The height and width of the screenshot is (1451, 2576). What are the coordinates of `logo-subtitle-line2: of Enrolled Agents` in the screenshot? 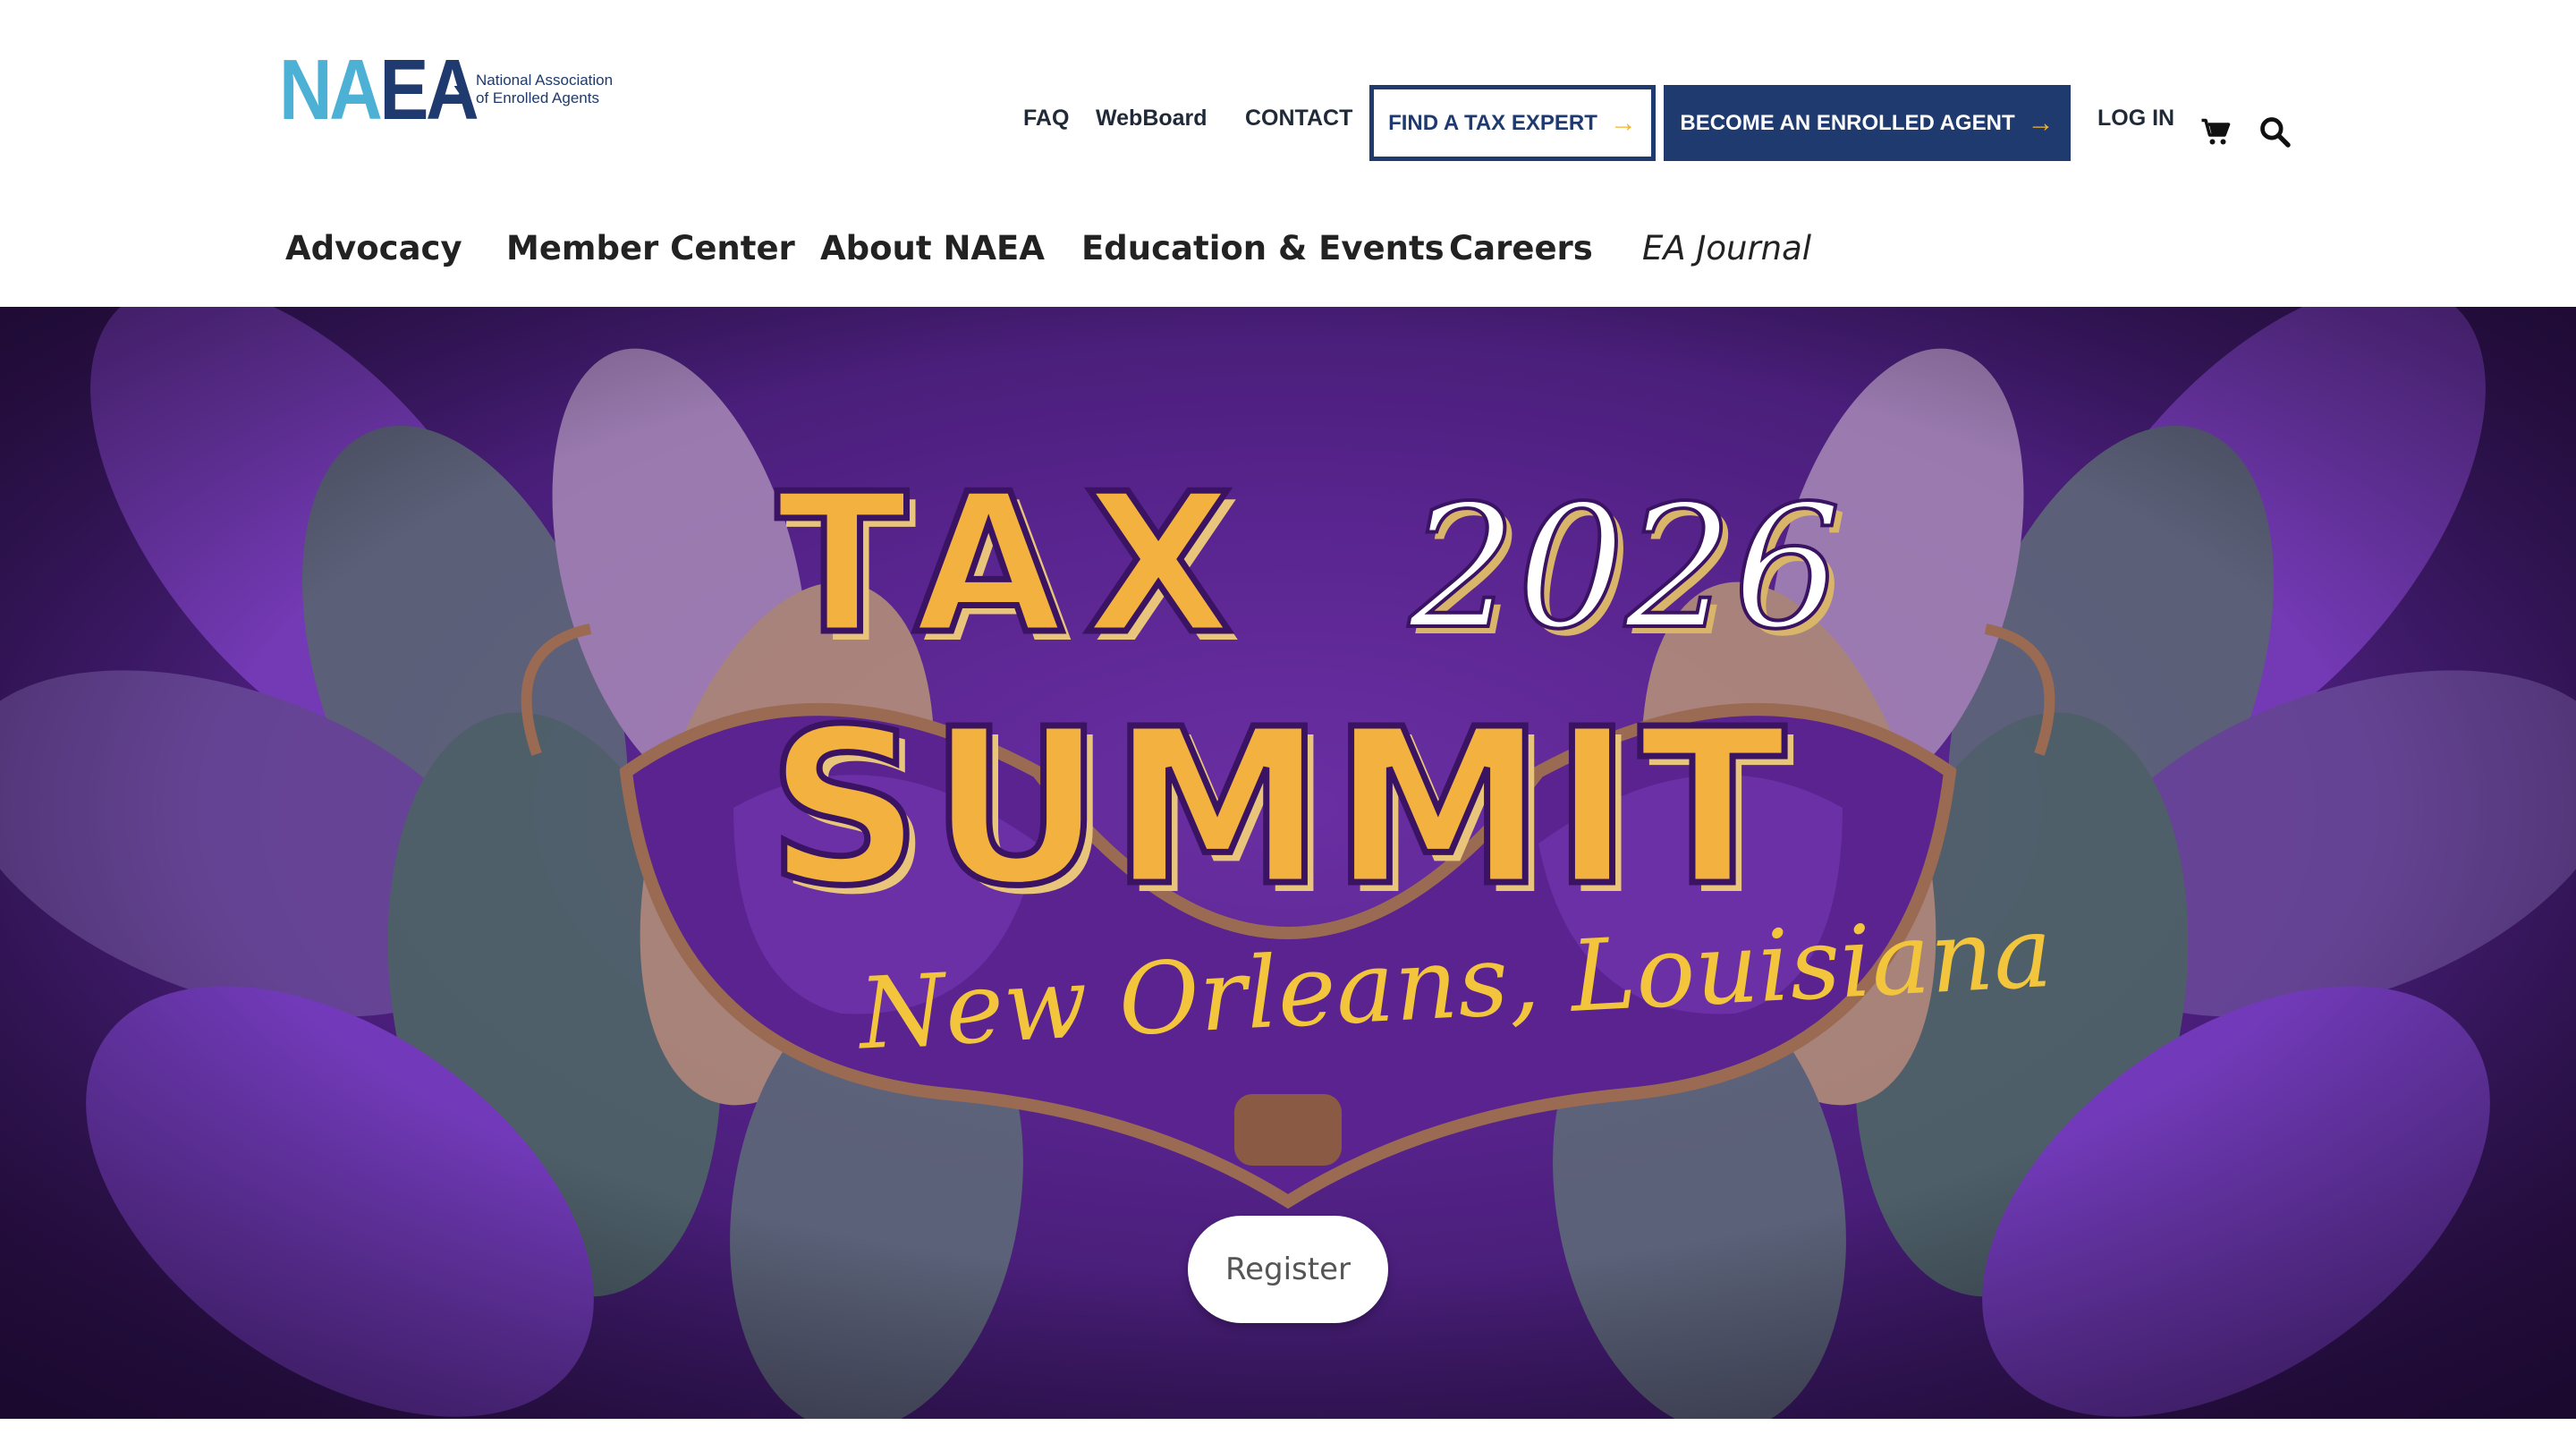 It's located at (537, 97).